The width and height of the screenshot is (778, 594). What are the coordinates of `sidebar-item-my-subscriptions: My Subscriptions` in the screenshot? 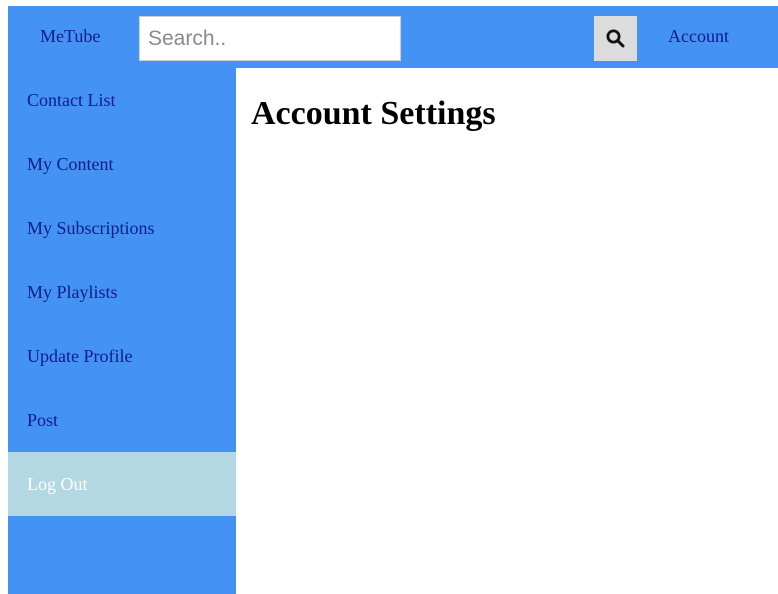 It's located at (122, 228).